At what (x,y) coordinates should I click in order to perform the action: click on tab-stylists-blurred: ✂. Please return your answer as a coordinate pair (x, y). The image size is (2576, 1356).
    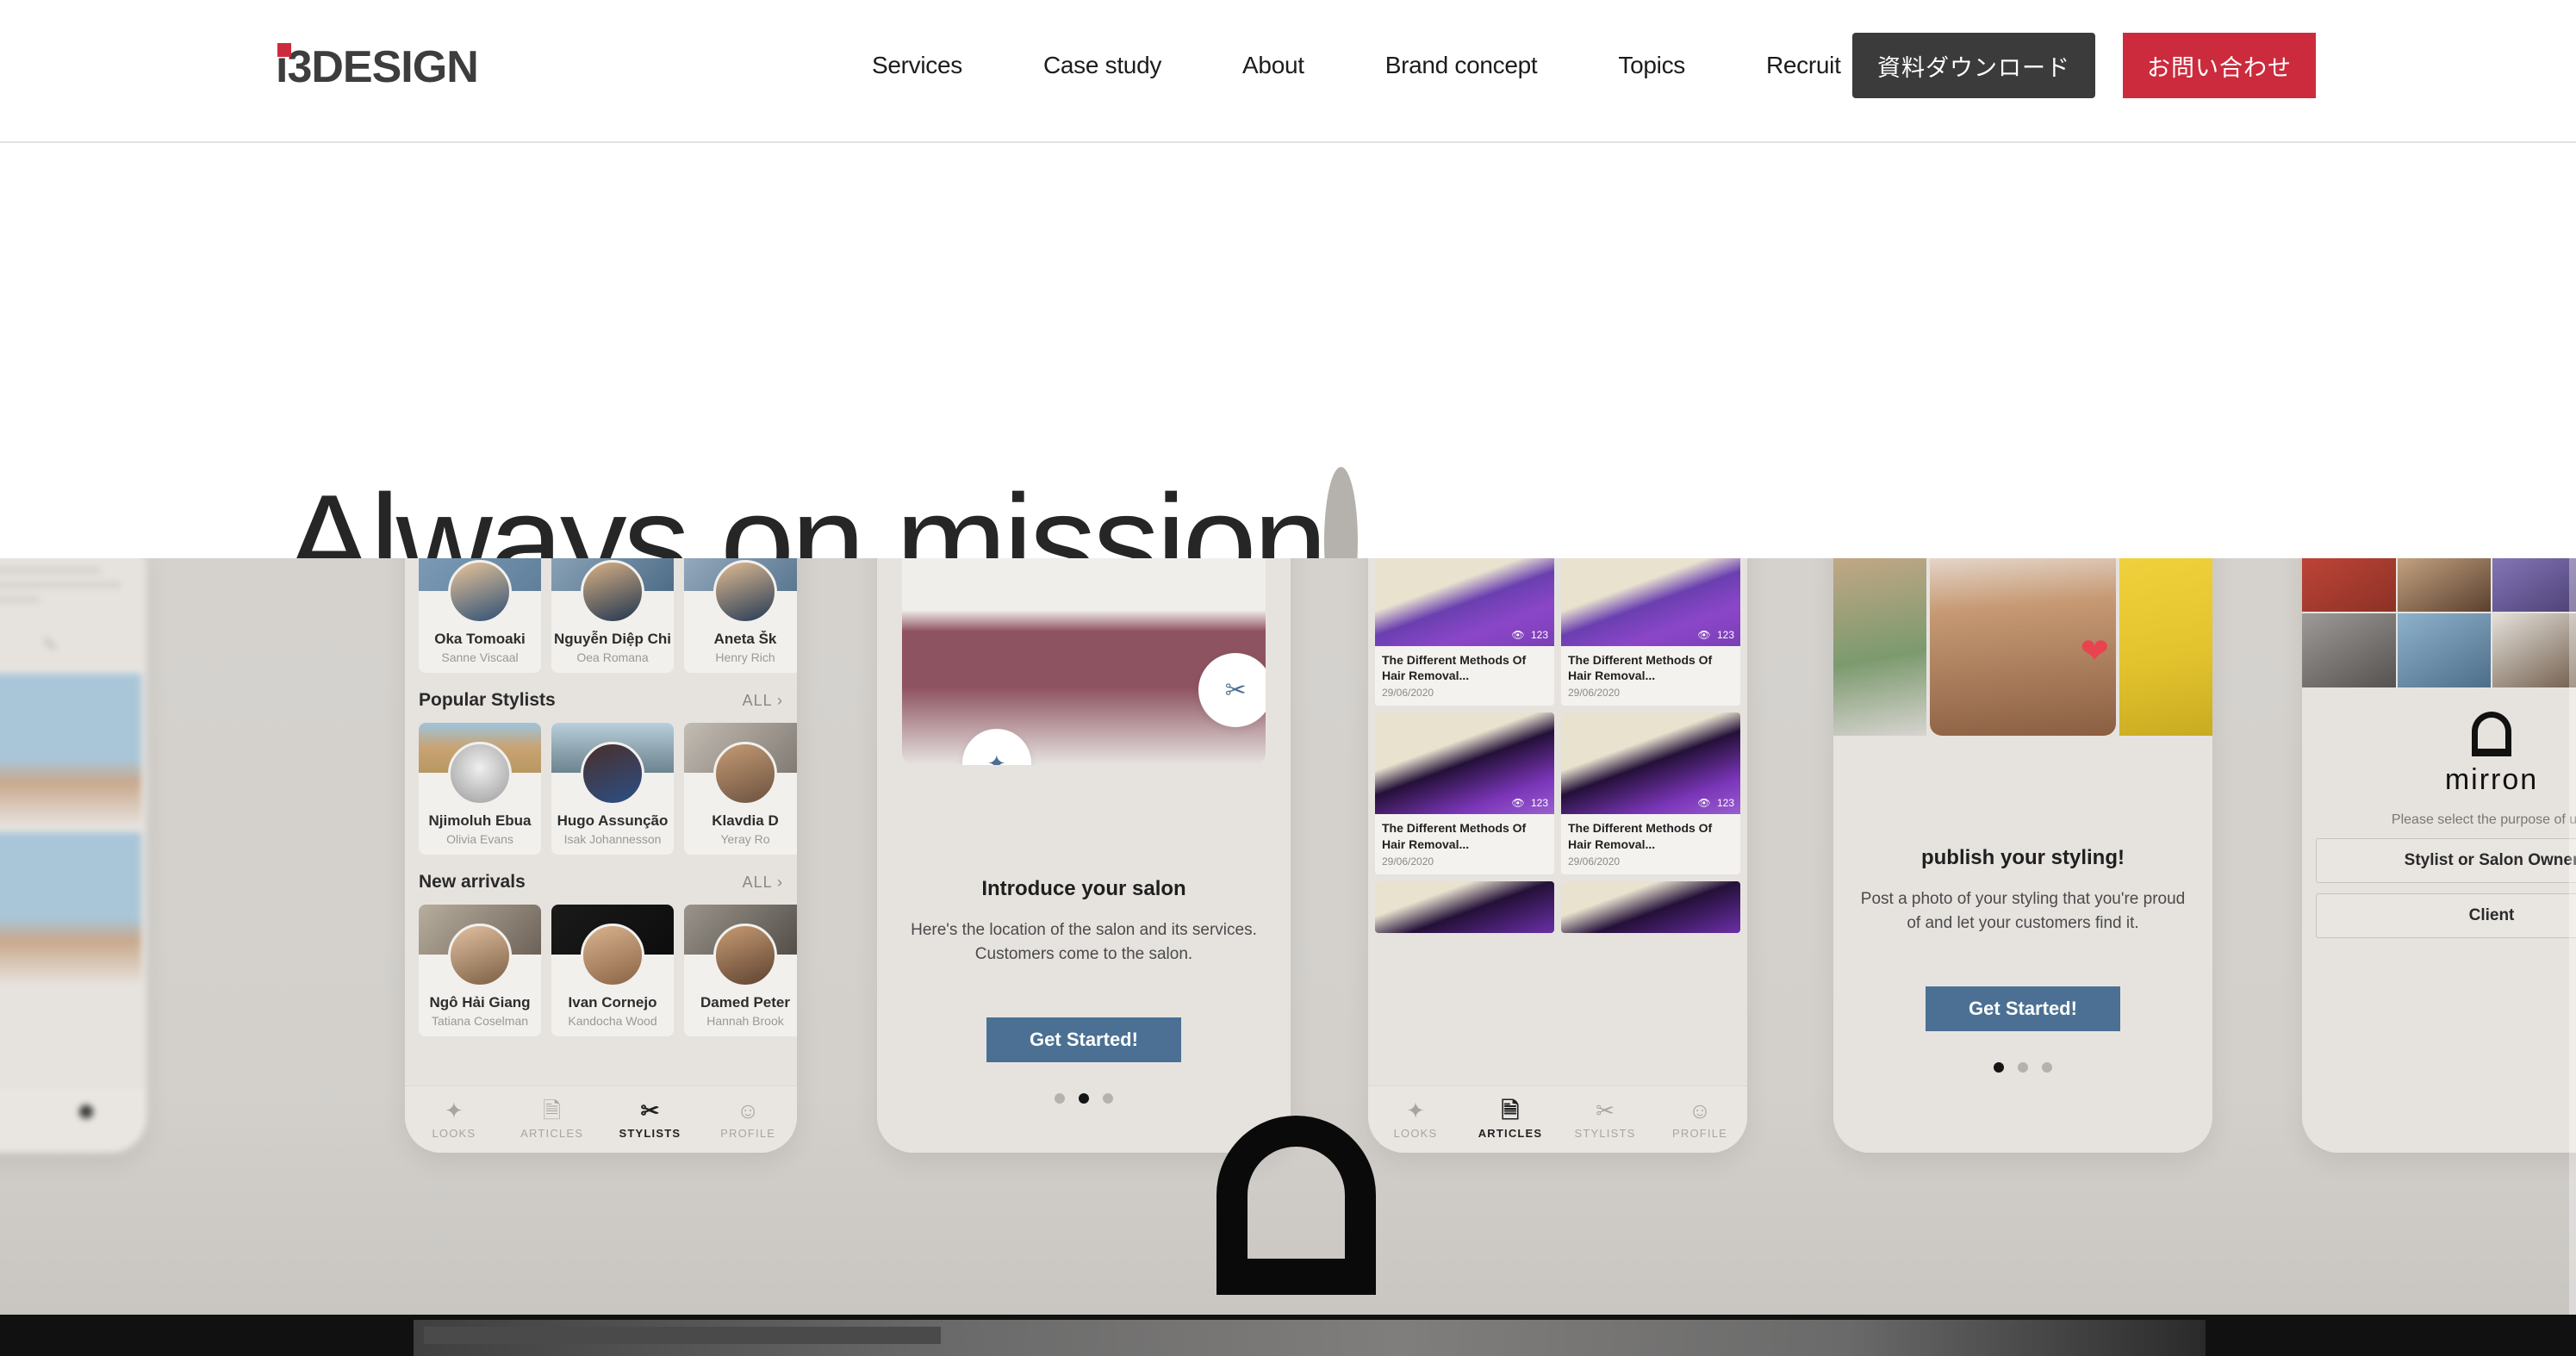
    Looking at the image, I should click on (13, 1119).